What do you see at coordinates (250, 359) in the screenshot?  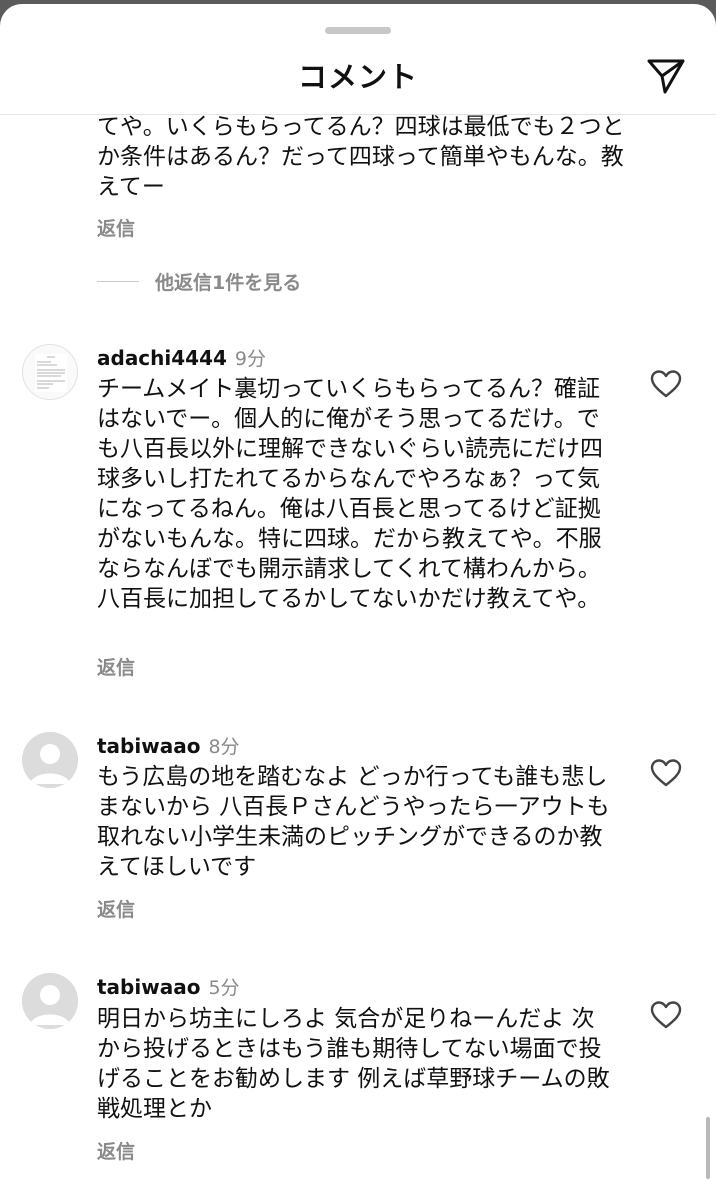 I see `timestamp: 9分` at bounding box center [250, 359].